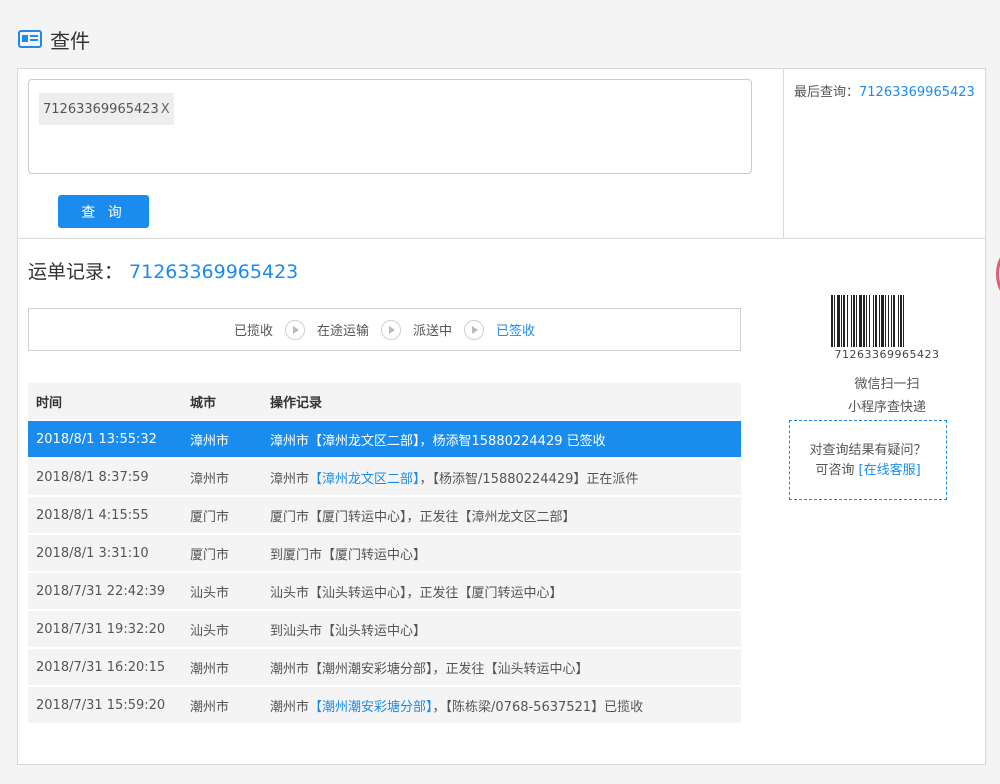 Image resolution: width=1000 pixels, height=784 pixels. Describe the element at coordinates (390, 126) in the screenshot. I see `tracking-input: 71263369965423 X` at that location.